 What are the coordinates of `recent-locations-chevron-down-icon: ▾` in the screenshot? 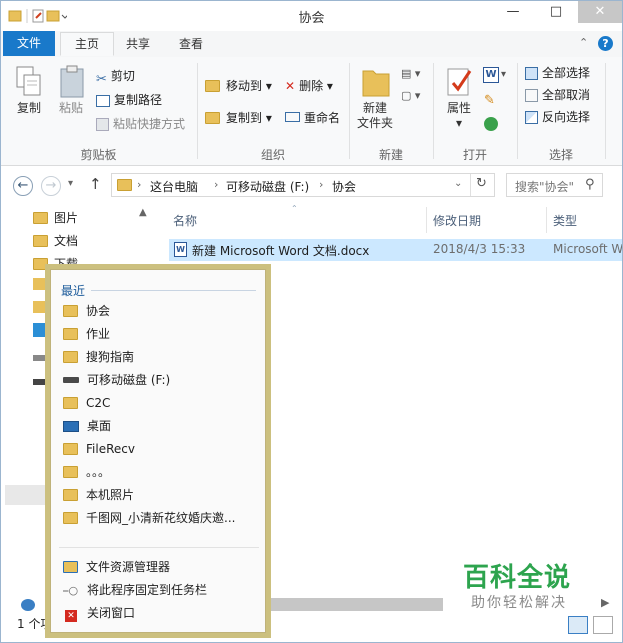 It's located at (70, 183).